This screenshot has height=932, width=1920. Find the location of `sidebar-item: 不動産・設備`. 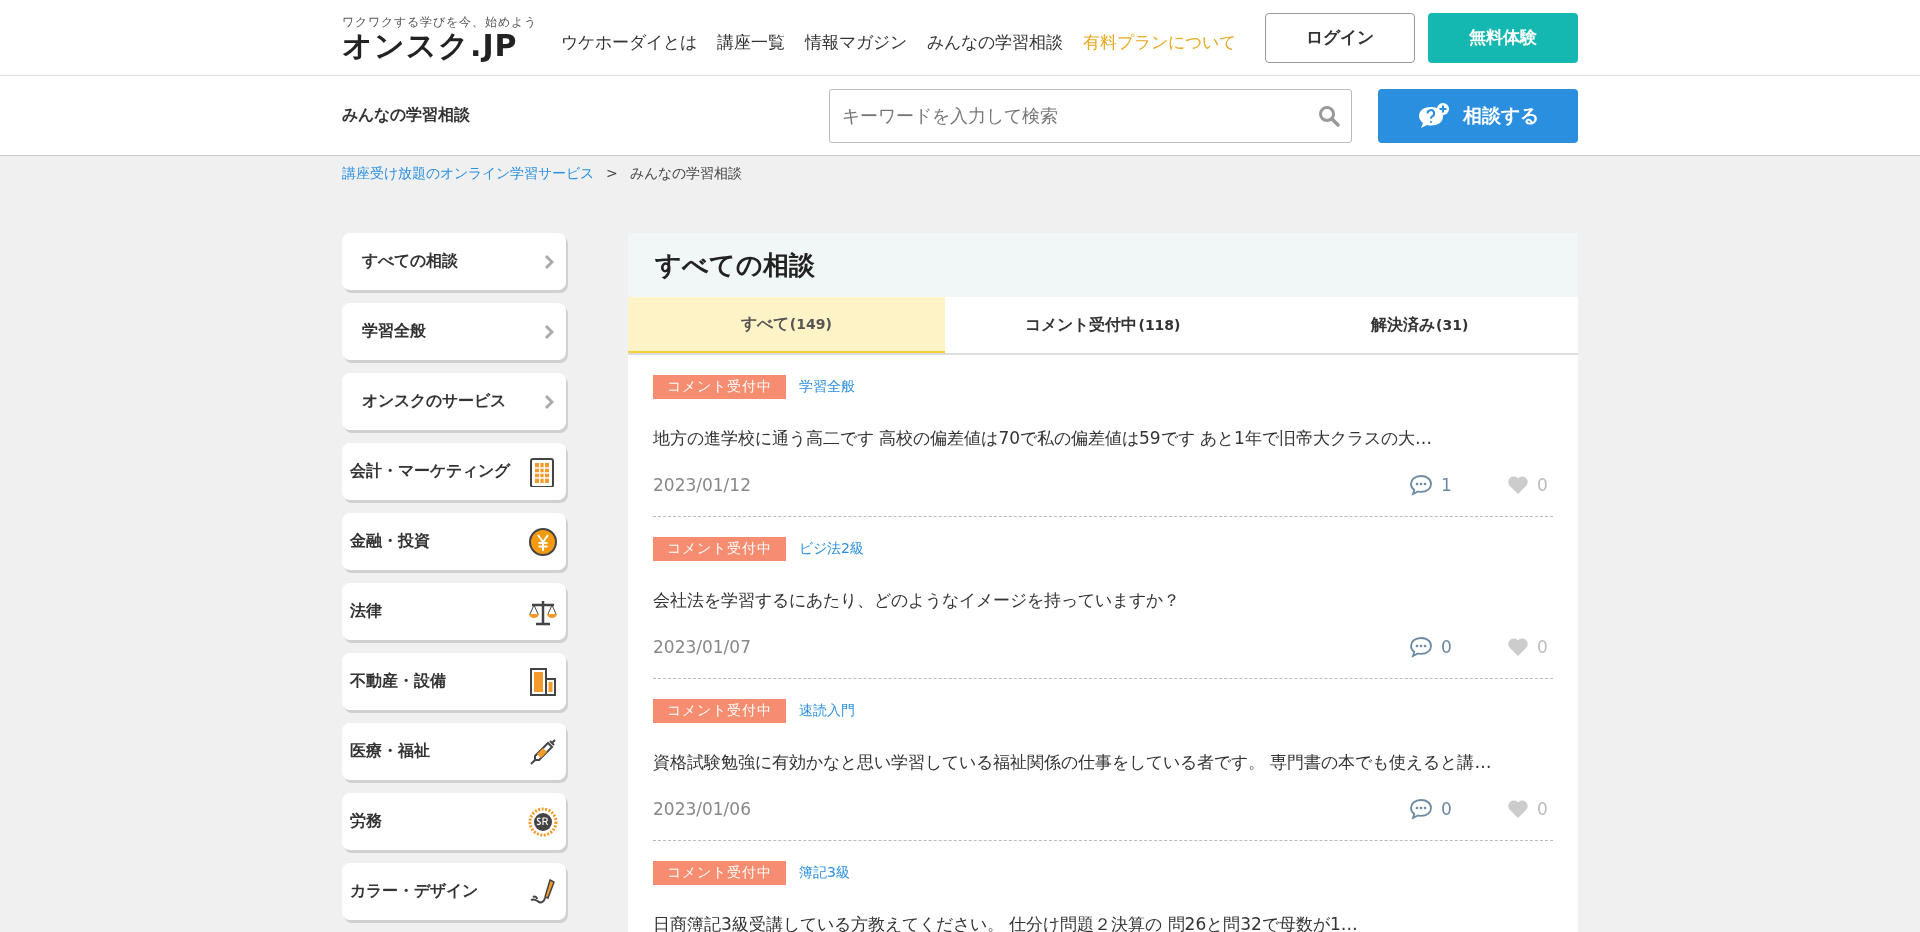

sidebar-item: 不動産・設備 is located at coordinates (454, 681).